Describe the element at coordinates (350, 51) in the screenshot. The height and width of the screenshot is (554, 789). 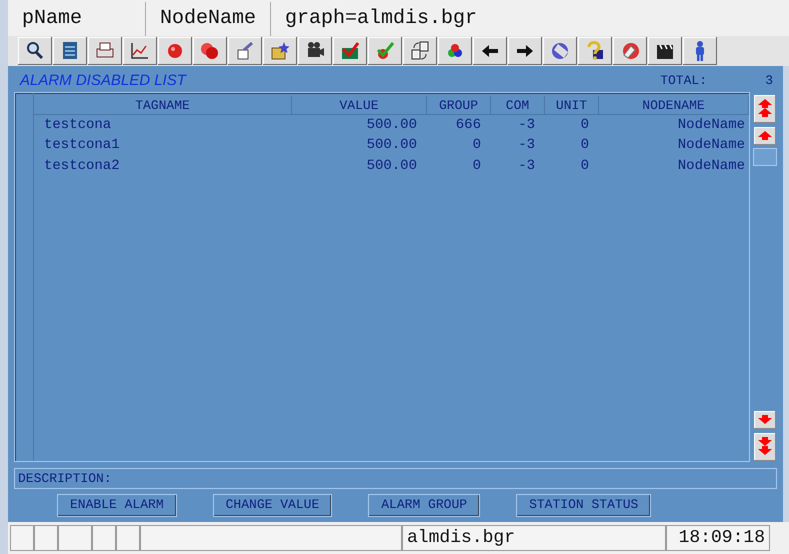
I see `check-box-icon` at that location.